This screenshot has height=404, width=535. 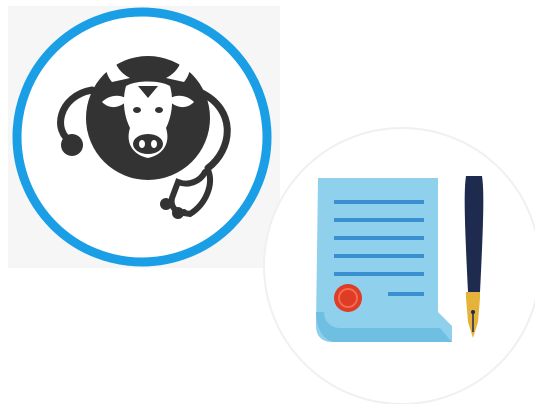 I want to click on cow-muzzle, so click(x=148, y=144).